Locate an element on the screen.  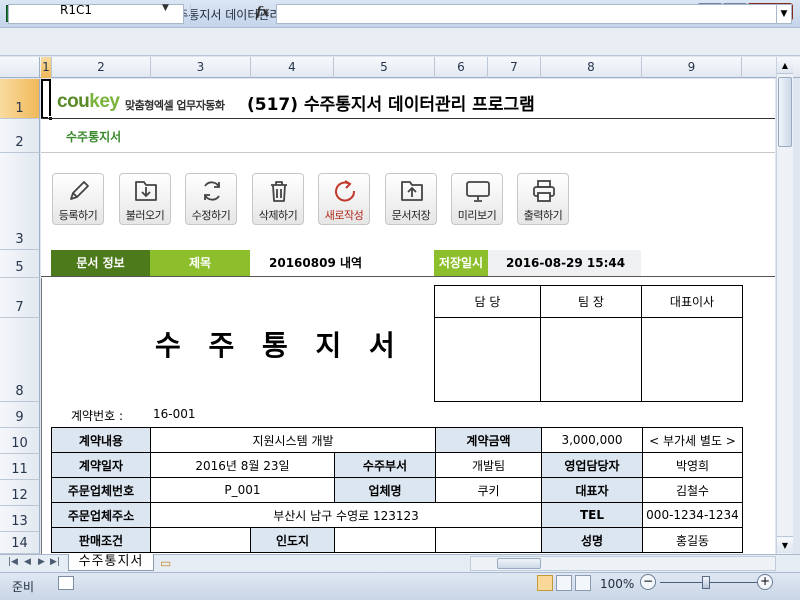
horizontal-scrollbar is located at coordinates (623, 563).